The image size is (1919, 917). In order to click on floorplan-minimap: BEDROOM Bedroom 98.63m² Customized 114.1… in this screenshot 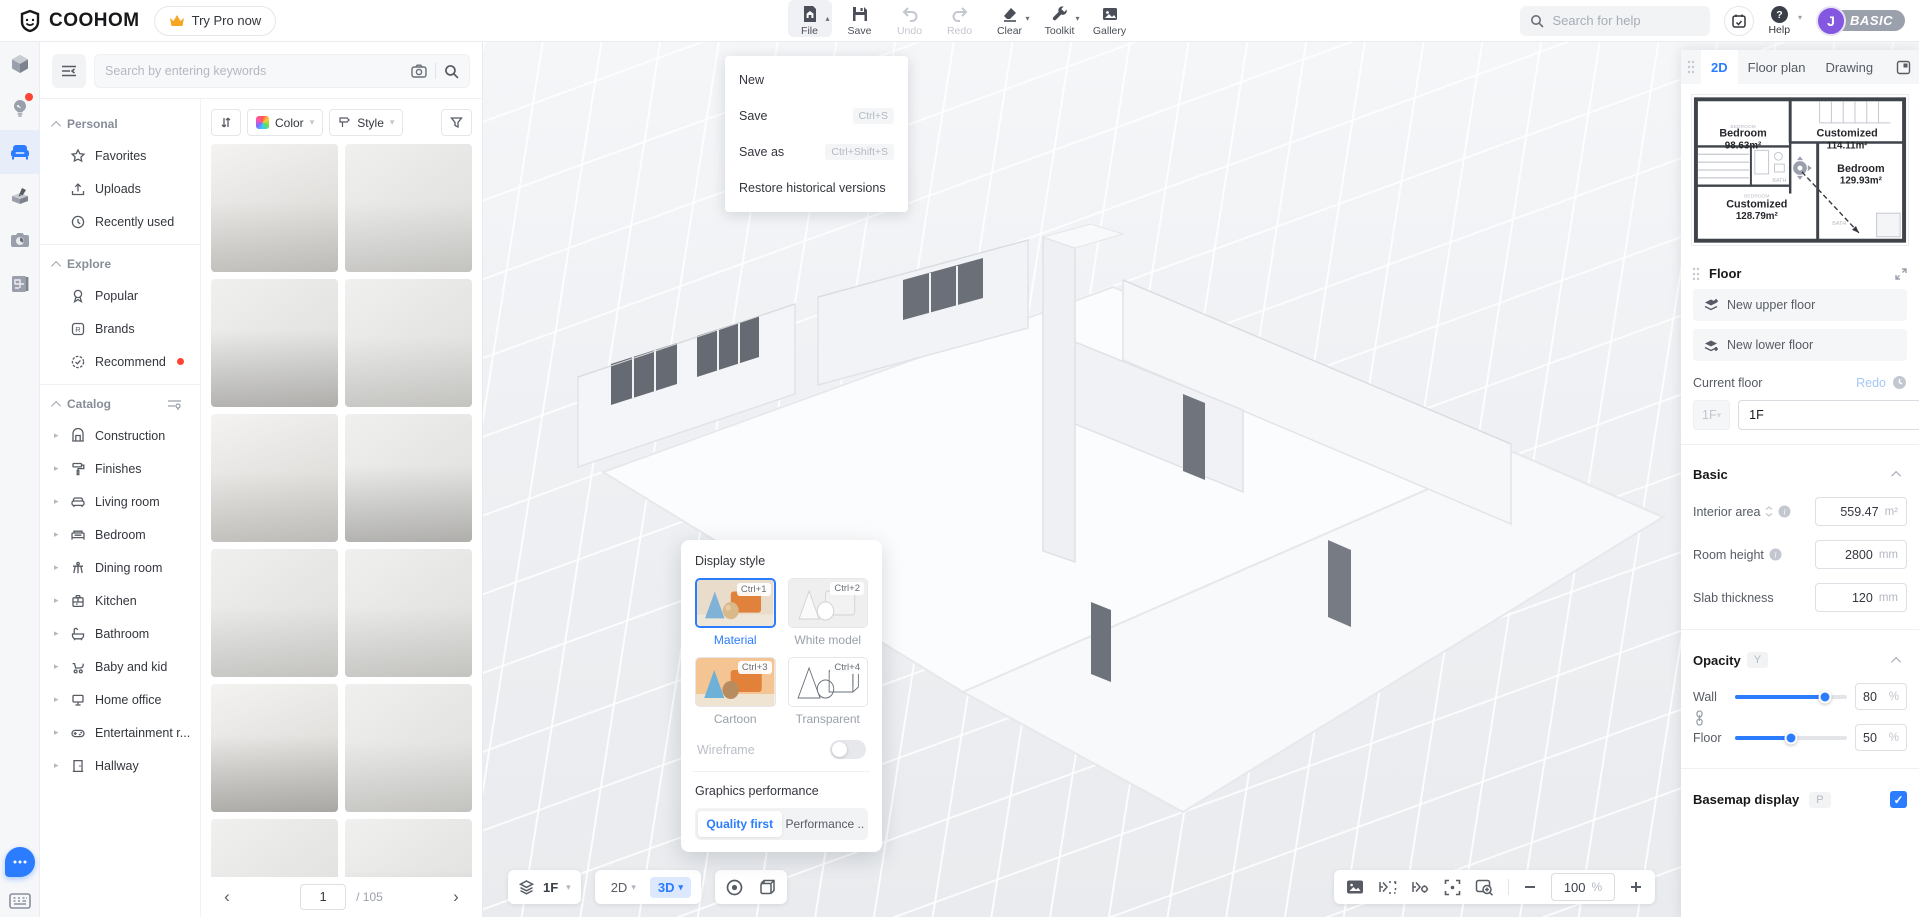, I will do `click(1800, 170)`.